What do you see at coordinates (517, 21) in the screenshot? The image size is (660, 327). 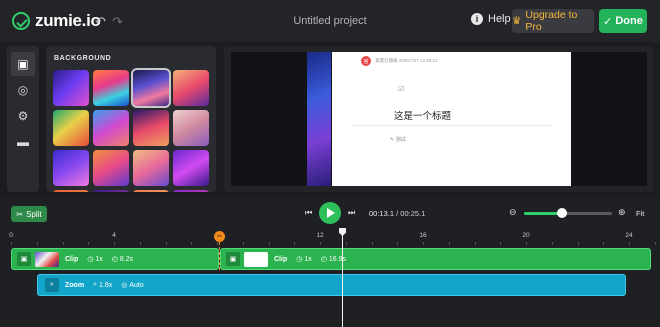 I see `crown-icon: ♛` at bounding box center [517, 21].